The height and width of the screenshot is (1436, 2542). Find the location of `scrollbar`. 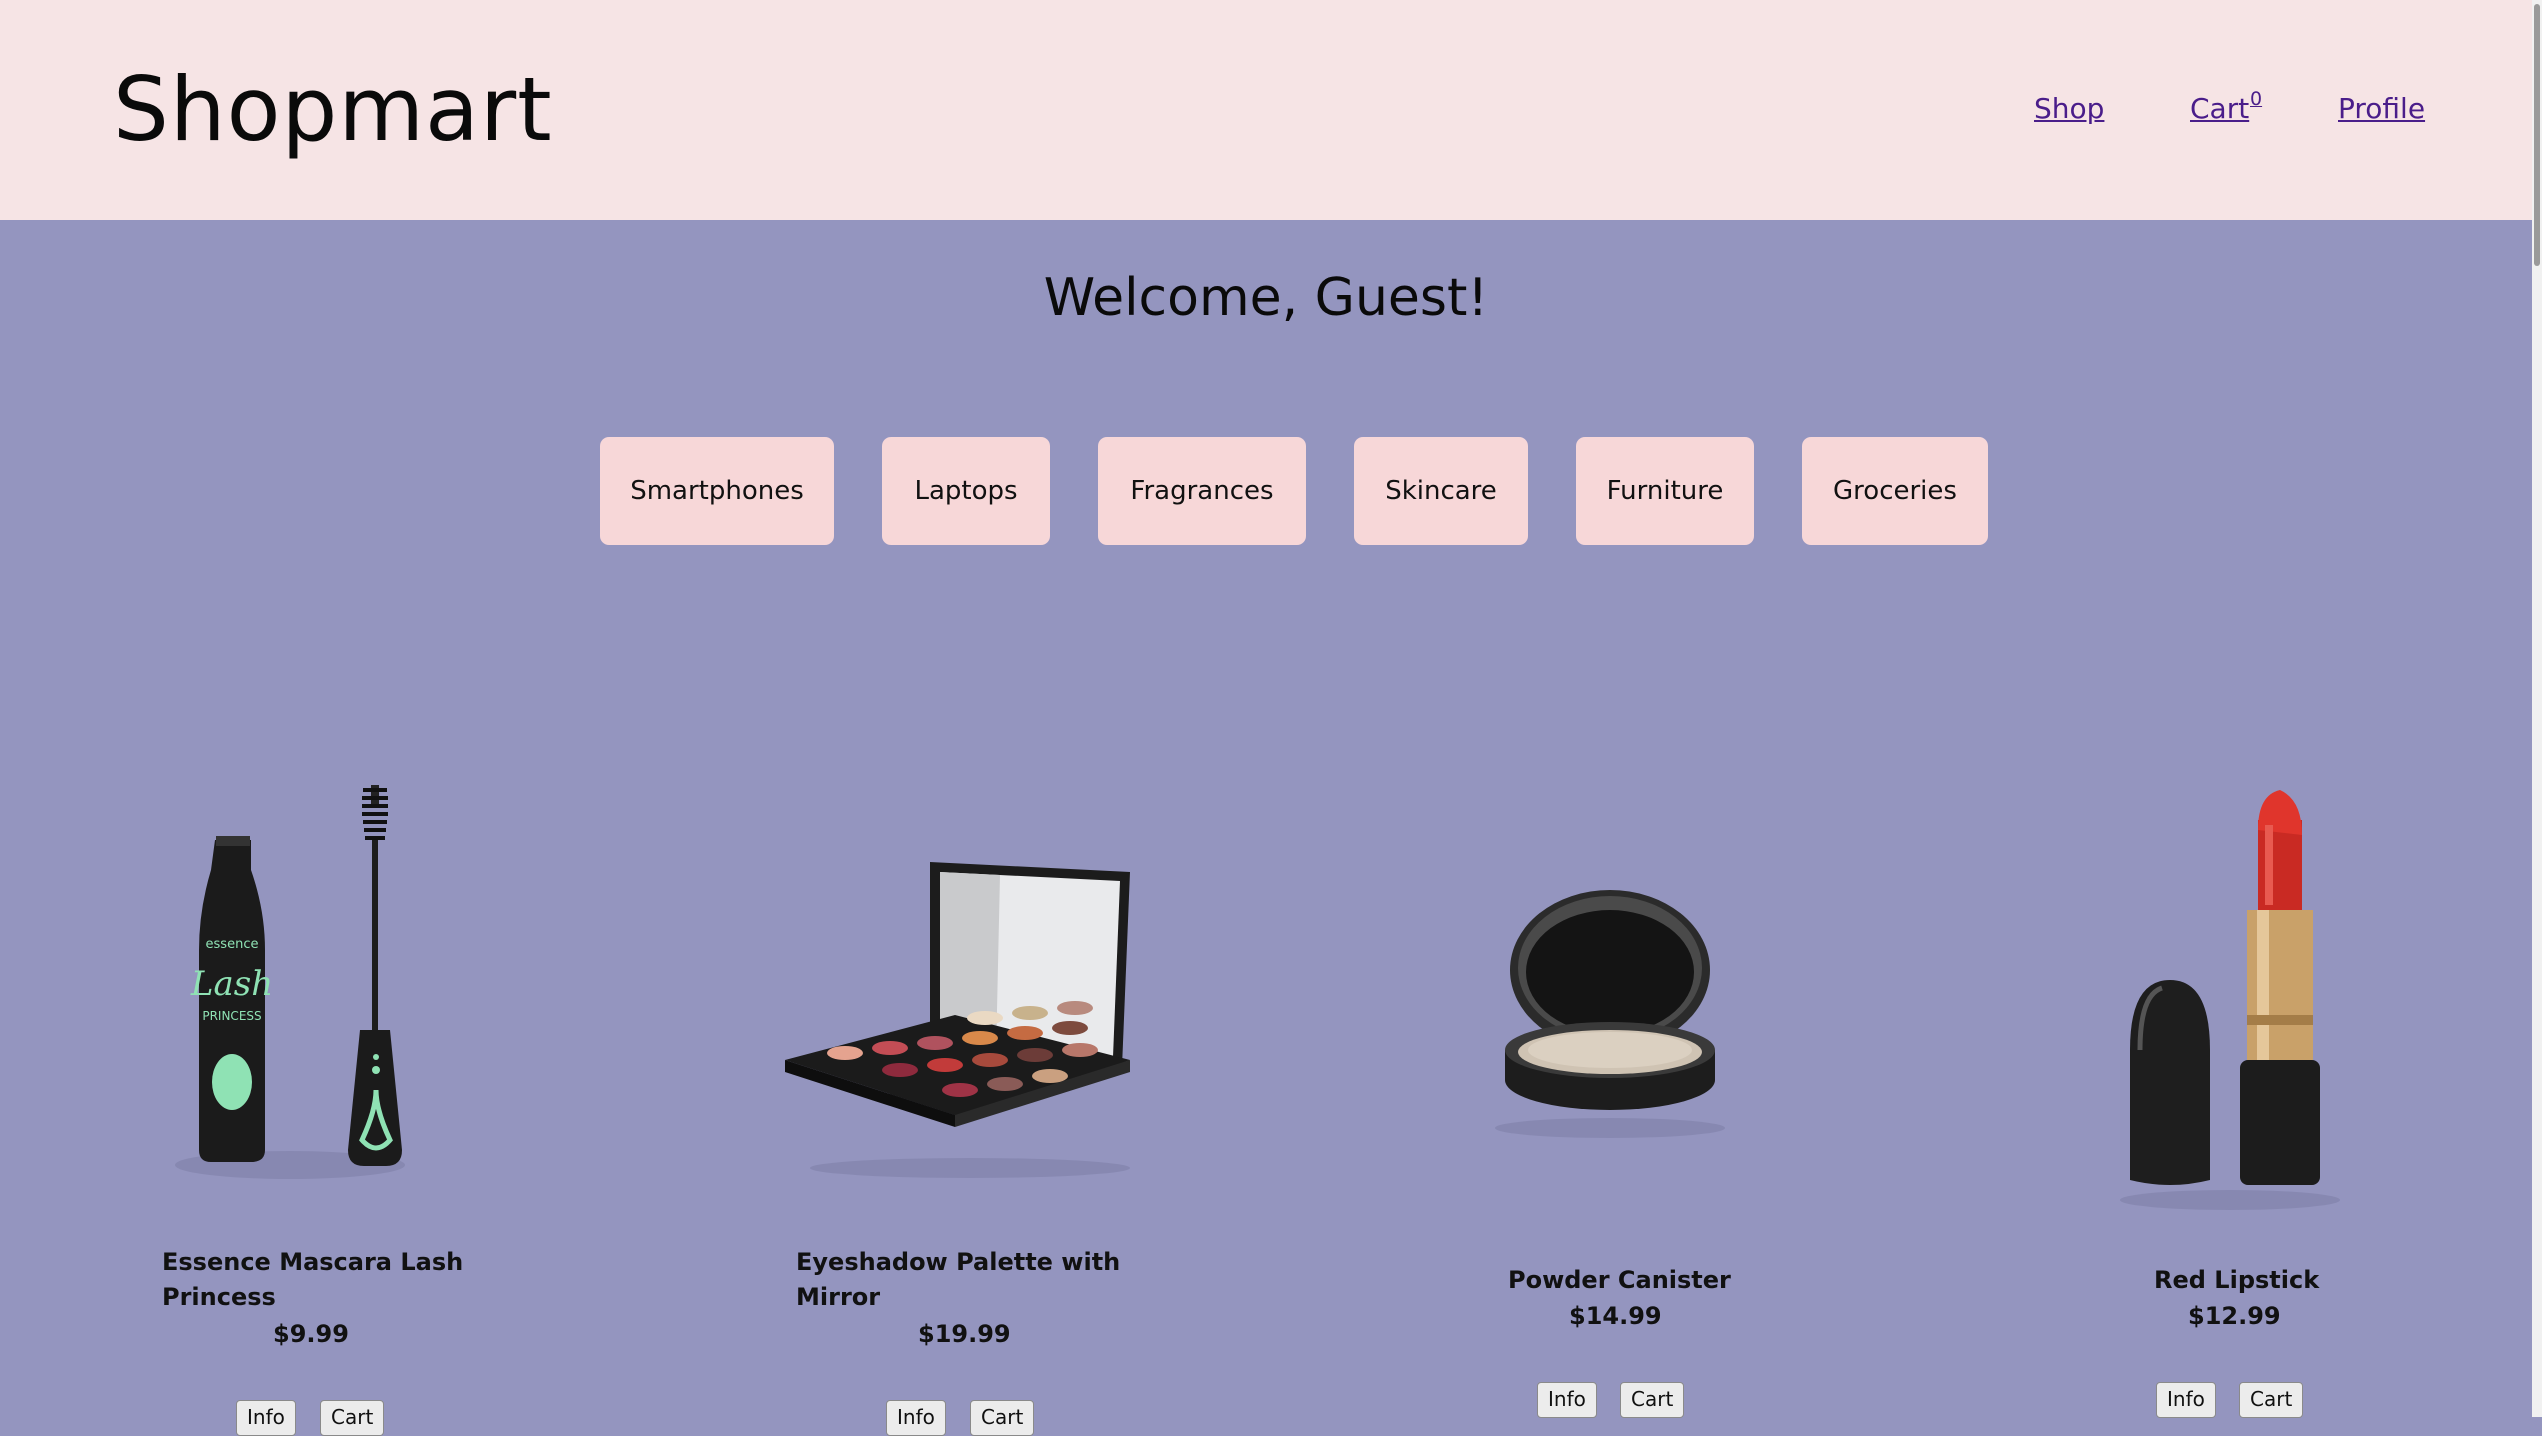

scrollbar is located at coordinates (2537, 708).